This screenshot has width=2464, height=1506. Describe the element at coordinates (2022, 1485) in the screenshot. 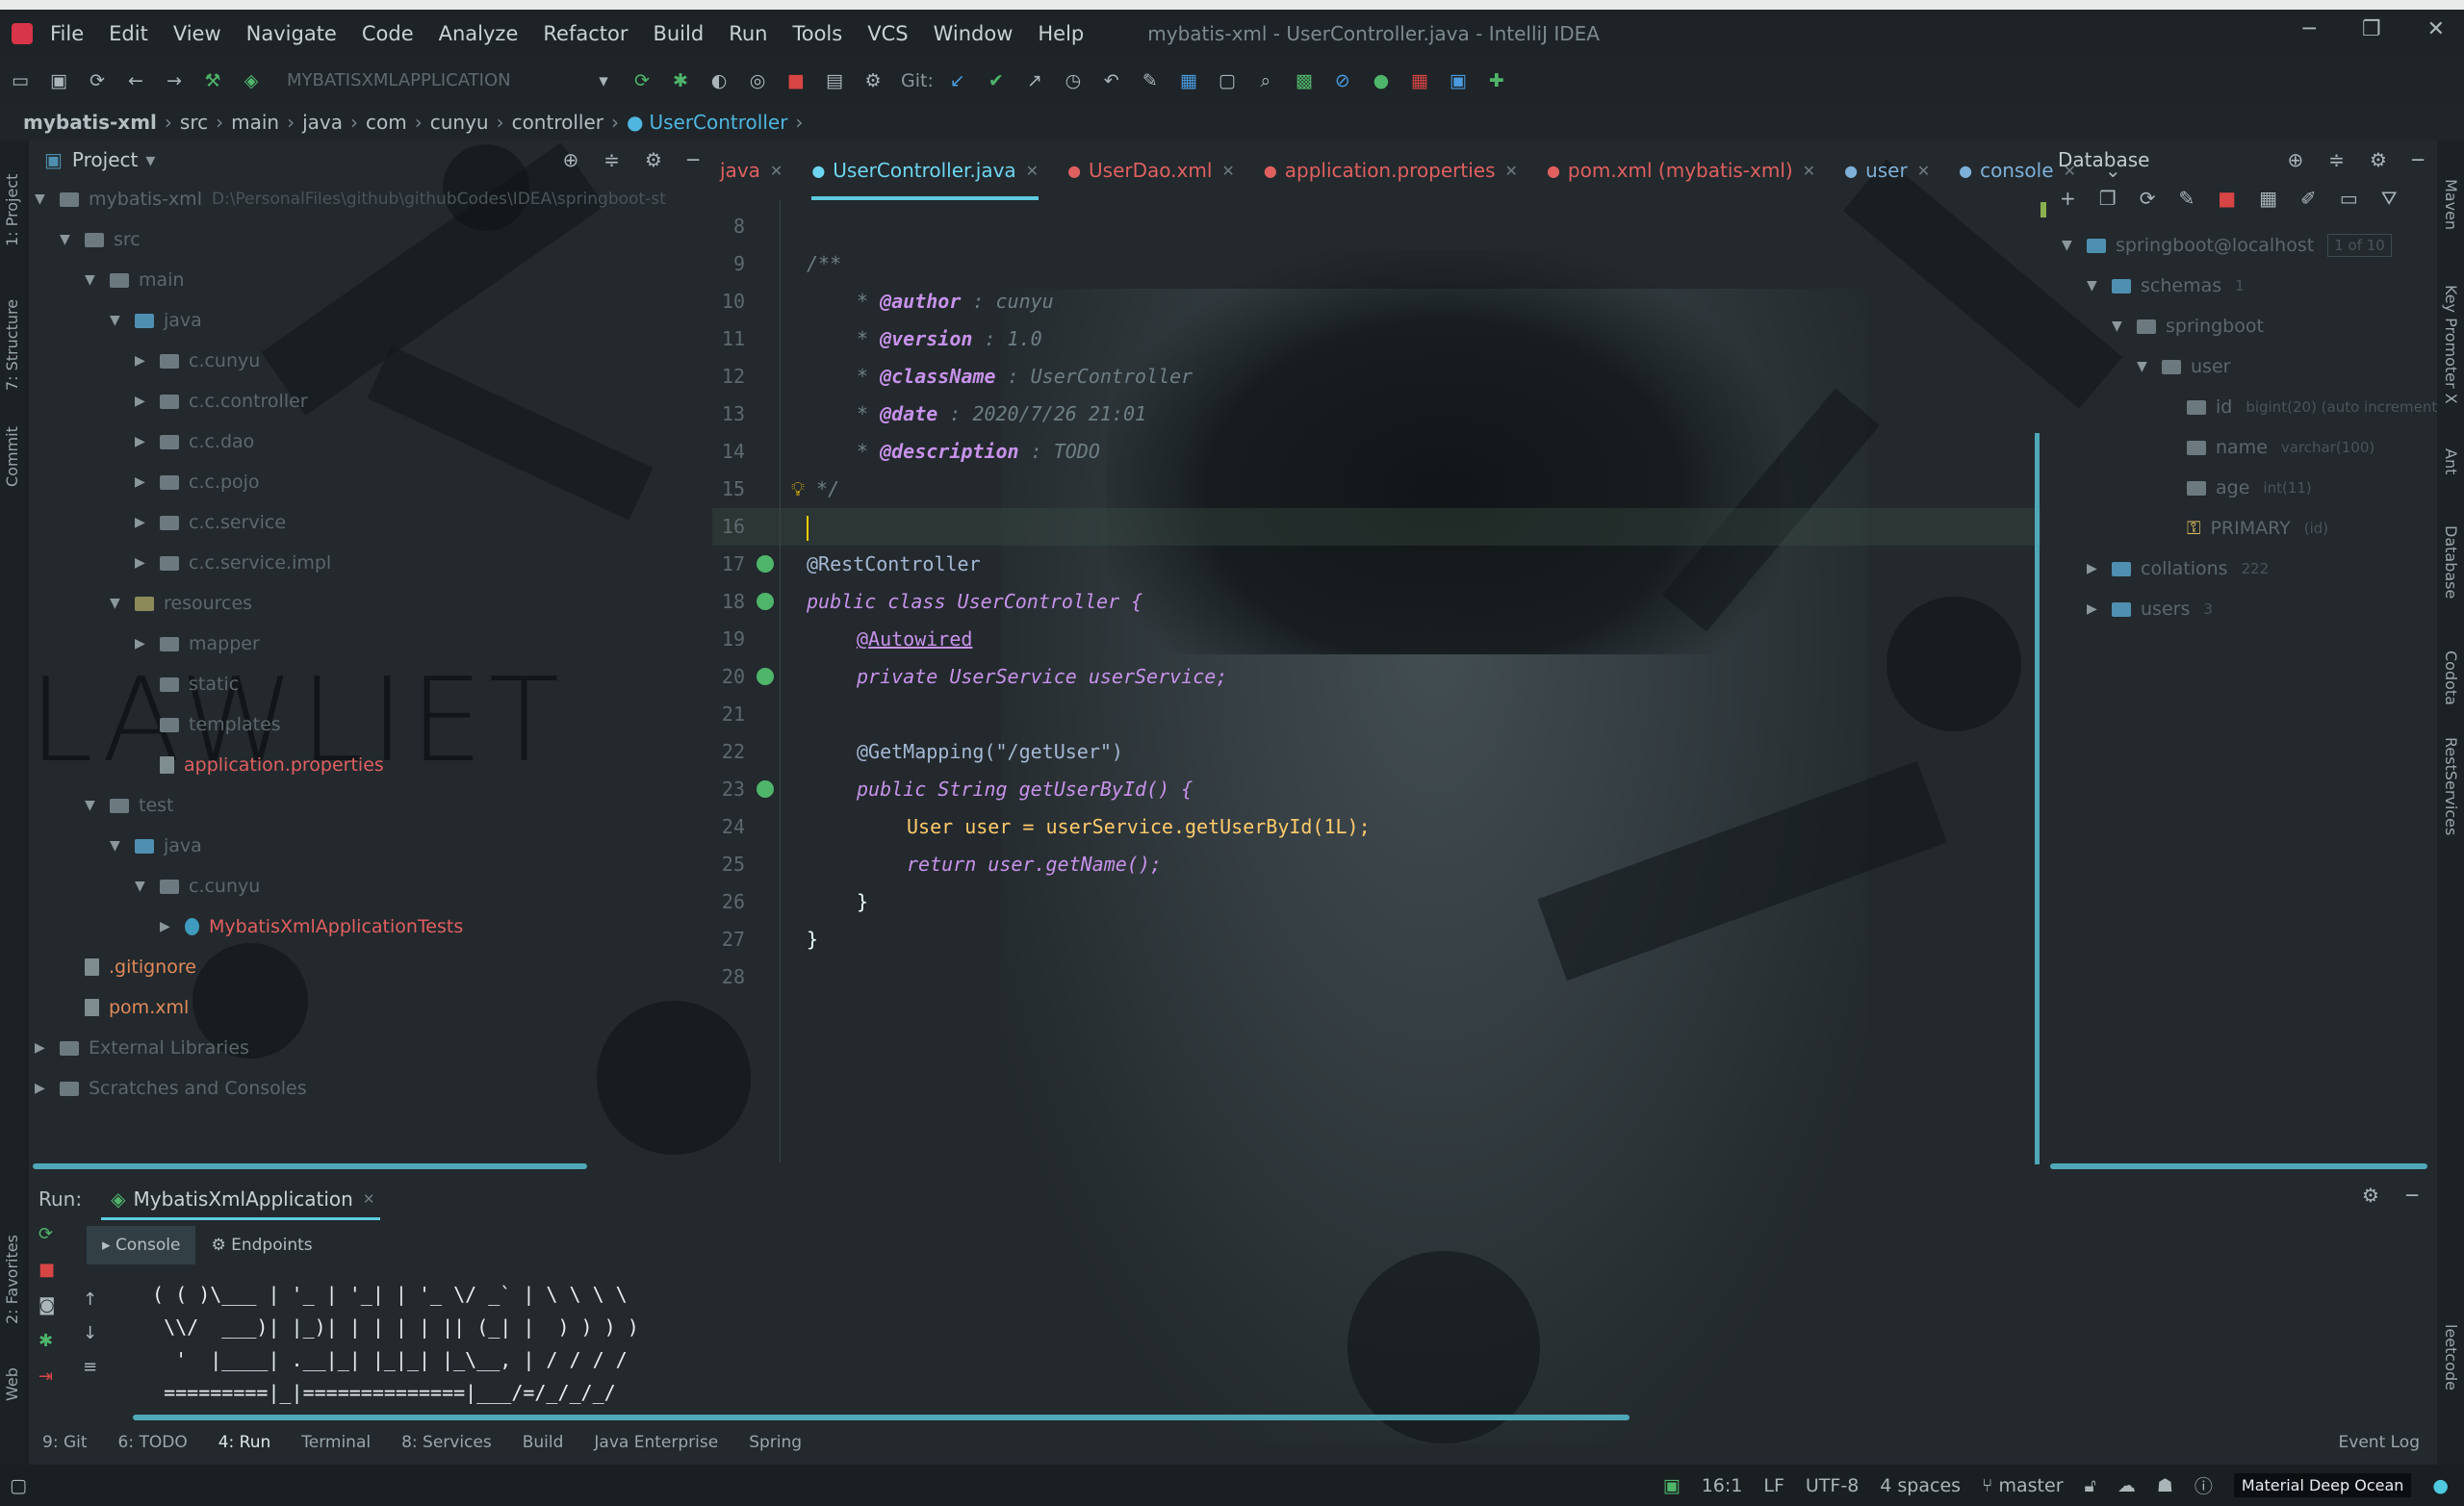

I see `git-branch: ⑂ master` at that location.